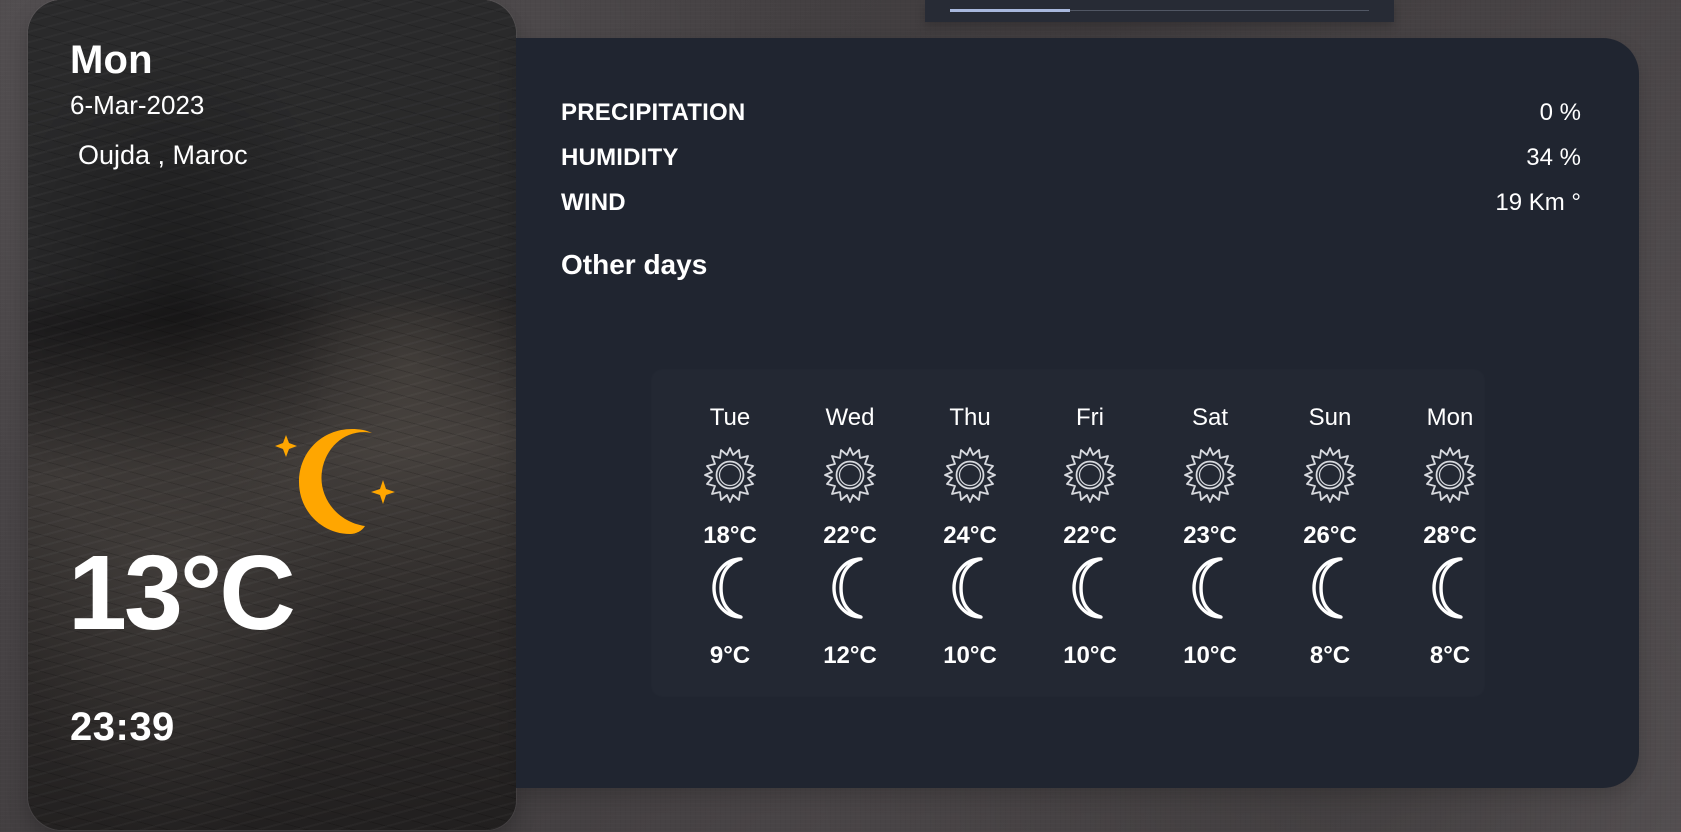  I want to click on top-tab-strip, so click(1159, 11).